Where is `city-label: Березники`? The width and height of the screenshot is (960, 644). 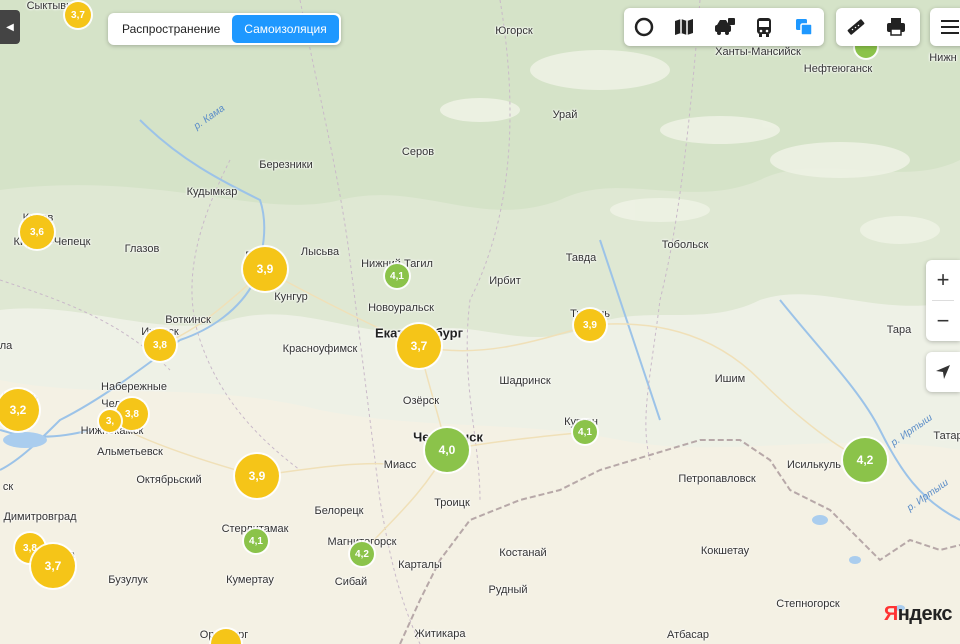 city-label: Березники is located at coordinates (286, 165).